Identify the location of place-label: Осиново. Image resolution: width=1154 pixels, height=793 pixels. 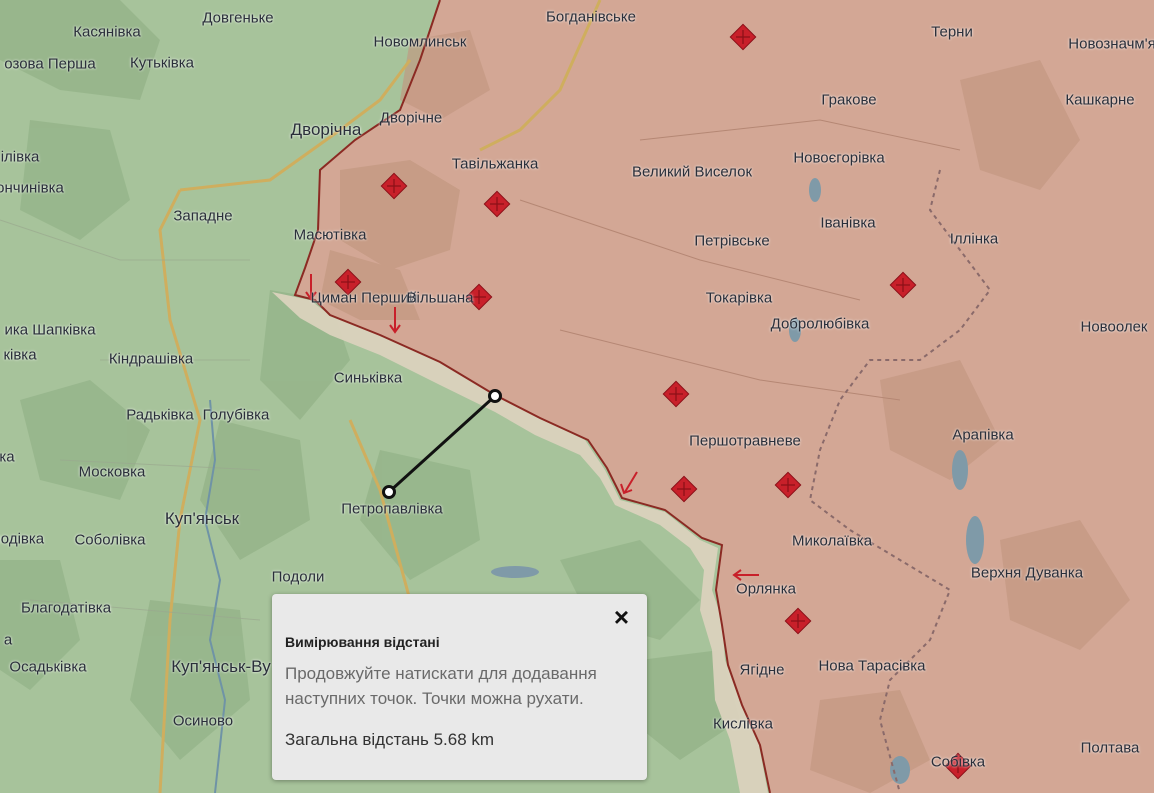
(203, 721).